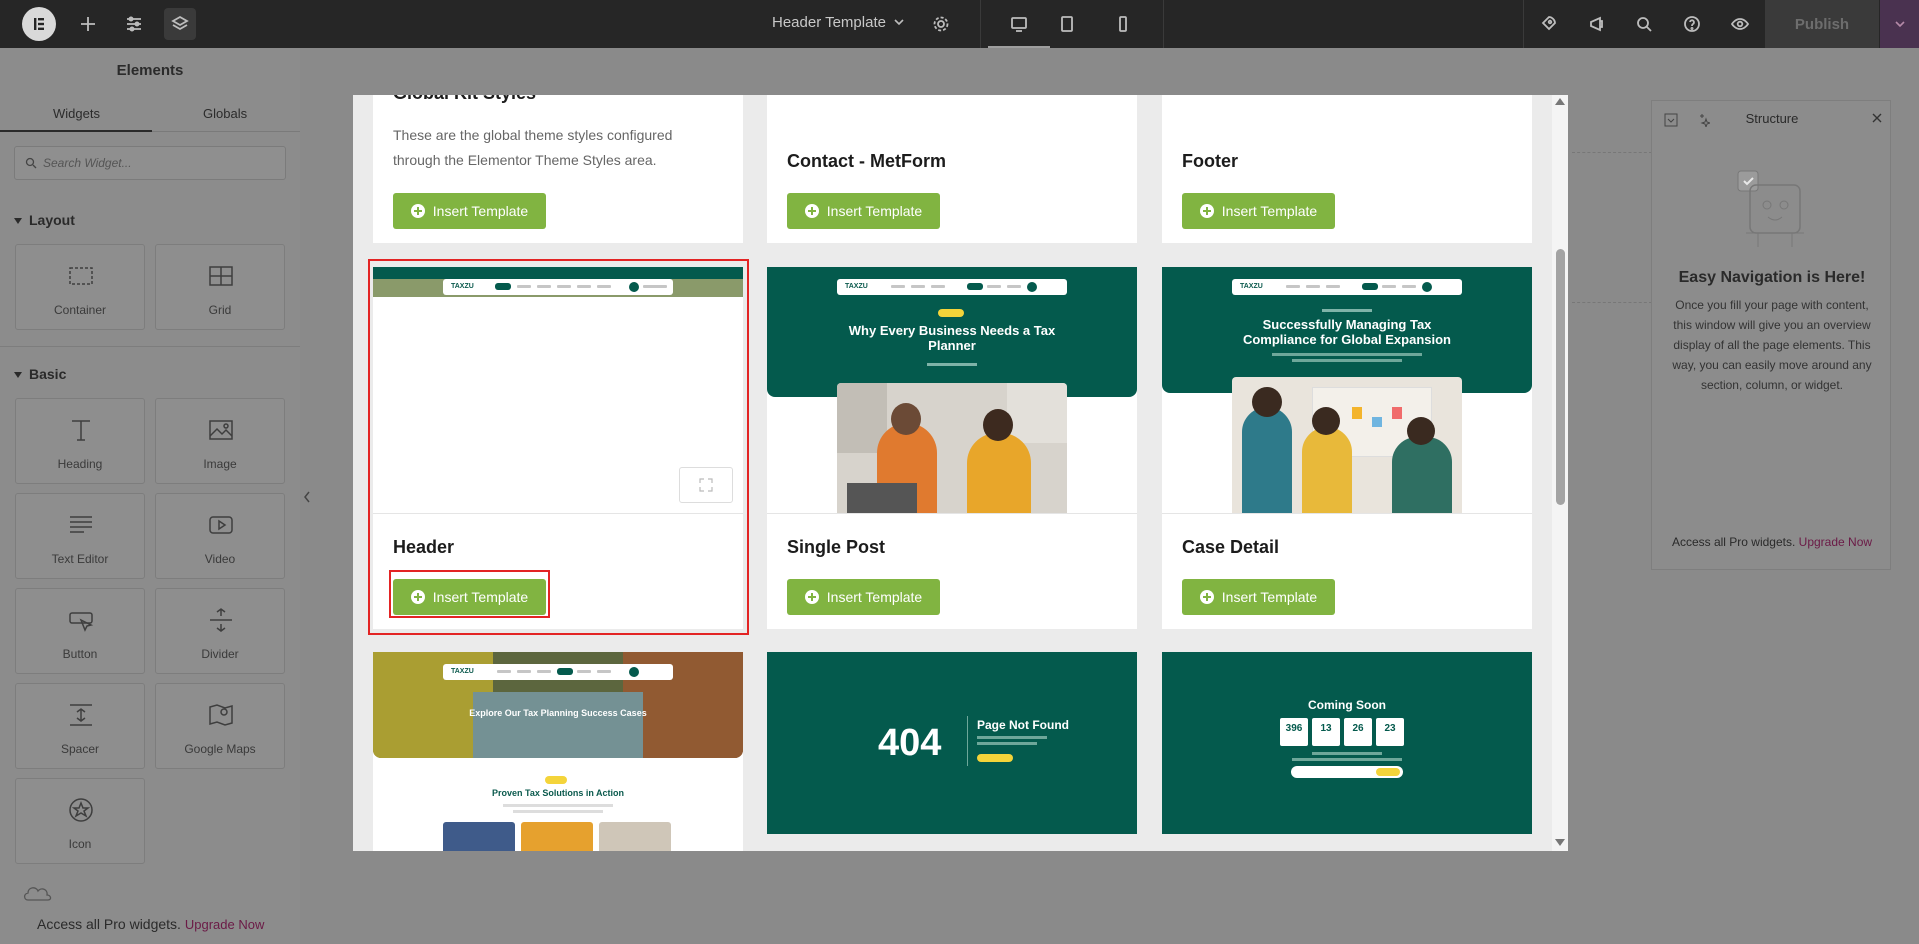  What do you see at coordinates (829, 22) in the screenshot?
I see `document-title: Header Template` at bounding box center [829, 22].